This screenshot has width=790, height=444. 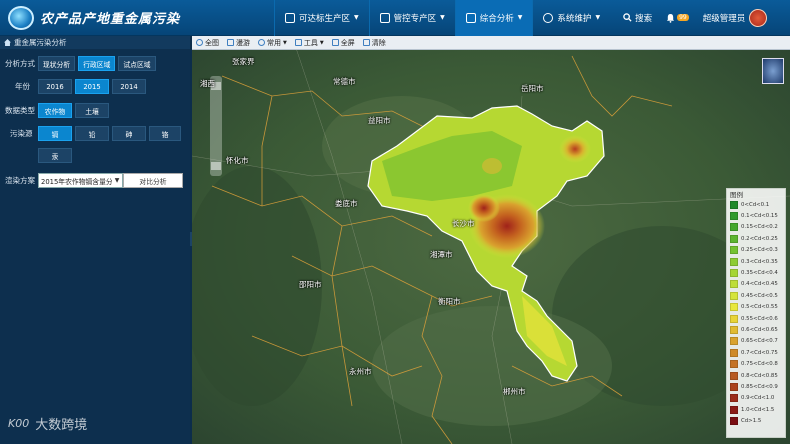 I want to click on tool-pan: 漫游, so click(x=238, y=43).